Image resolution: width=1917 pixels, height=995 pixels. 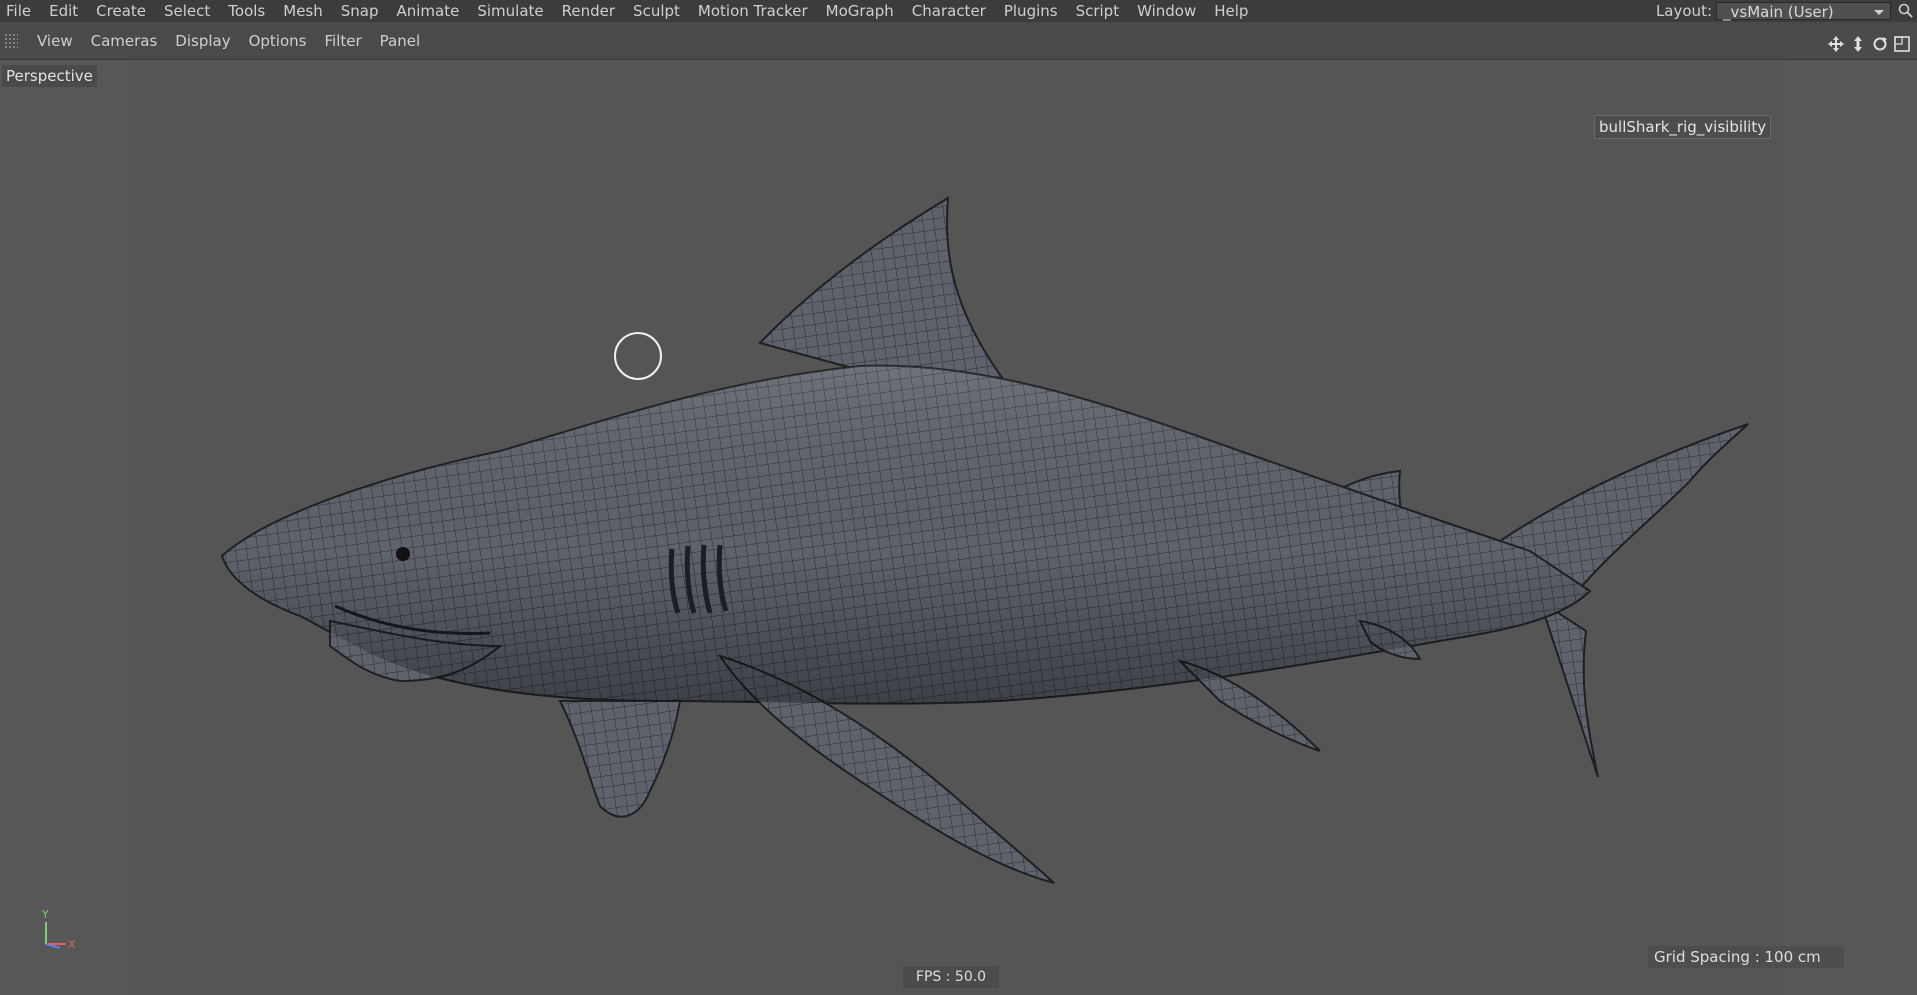 What do you see at coordinates (1836, 44) in the screenshot?
I see `move-view-icon` at bounding box center [1836, 44].